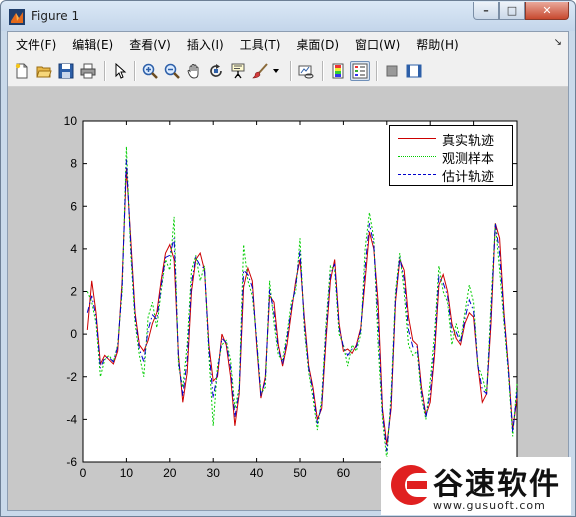 This screenshot has height=517, width=576. What do you see at coordinates (257, 473) in the screenshot?
I see `x-tick-label: 40` at bounding box center [257, 473].